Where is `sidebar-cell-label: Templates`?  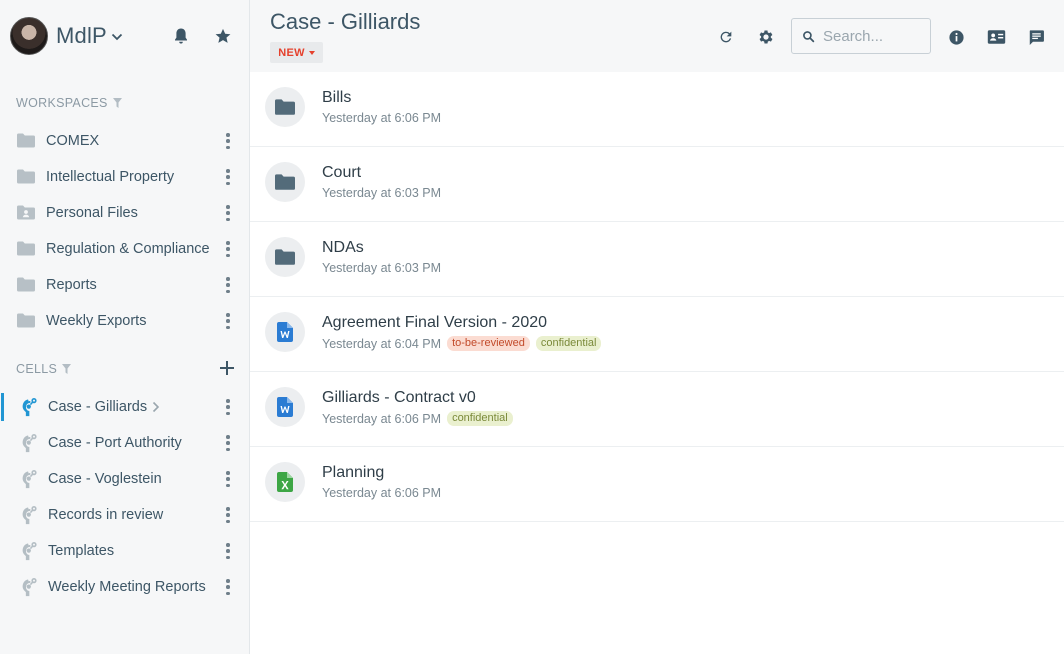 sidebar-cell-label: Templates is located at coordinates (81, 551).